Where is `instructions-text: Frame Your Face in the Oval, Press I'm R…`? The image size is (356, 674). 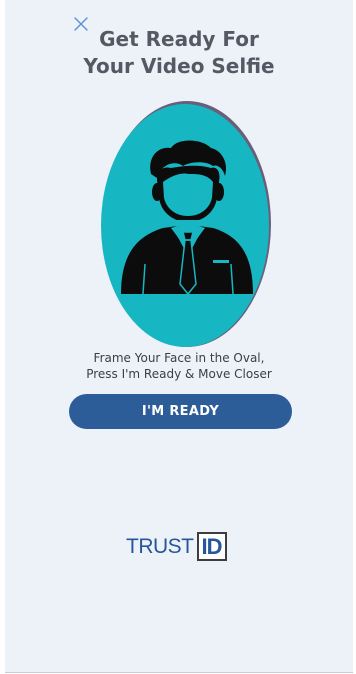
instructions-text: Frame Your Face in the Oval, Press I'm R… is located at coordinates (179, 366).